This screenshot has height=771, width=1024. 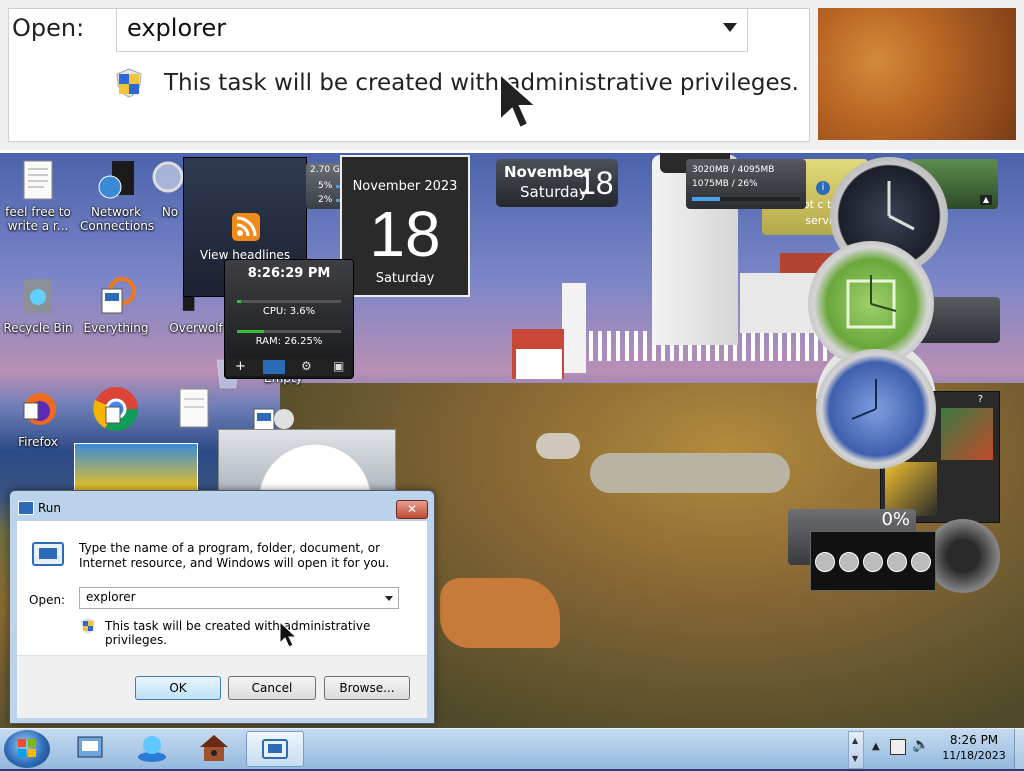 What do you see at coordinates (405, 278) in the screenshot?
I see `calendar-weekday: Saturday` at bounding box center [405, 278].